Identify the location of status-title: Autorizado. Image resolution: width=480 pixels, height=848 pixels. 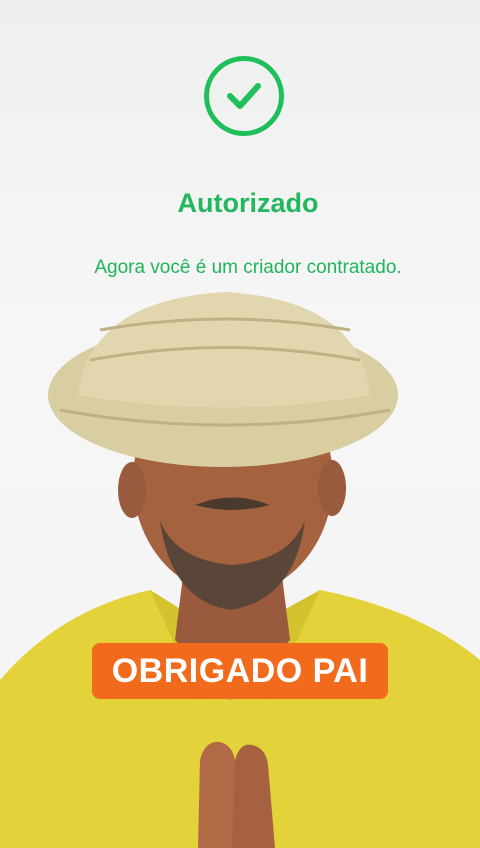
(248, 203).